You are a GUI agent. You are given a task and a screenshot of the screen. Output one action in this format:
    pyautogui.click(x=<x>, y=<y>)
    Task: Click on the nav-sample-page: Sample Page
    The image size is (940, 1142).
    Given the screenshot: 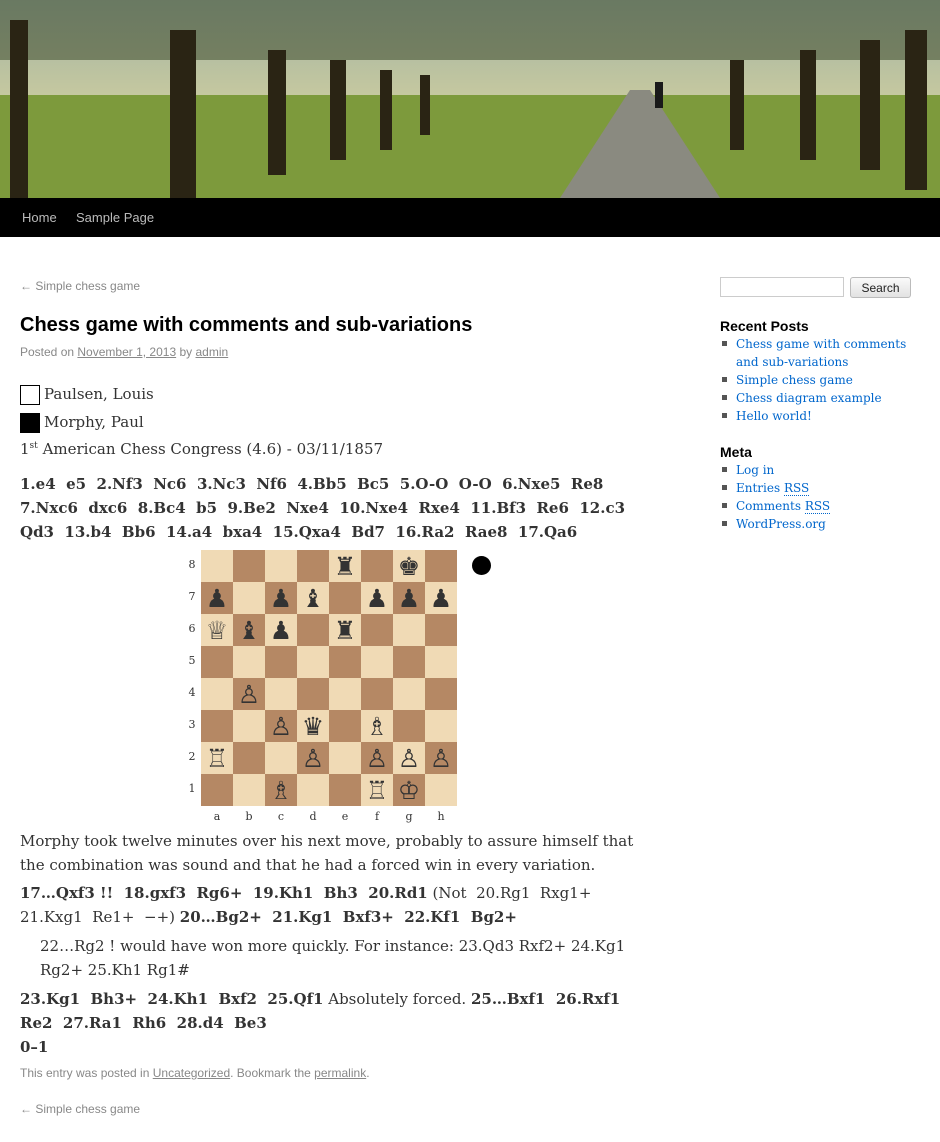 What is the action you would take?
    pyautogui.click(x=115, y=217)
    